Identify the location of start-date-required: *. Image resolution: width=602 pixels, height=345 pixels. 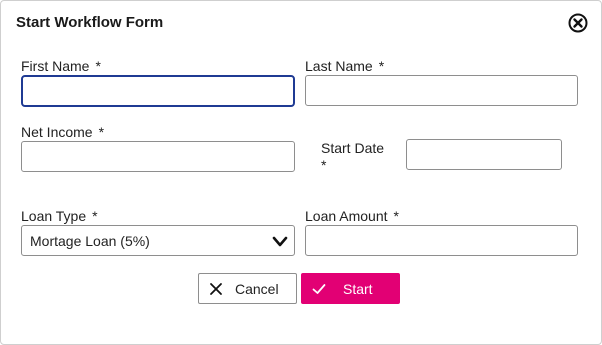
(323, 165).